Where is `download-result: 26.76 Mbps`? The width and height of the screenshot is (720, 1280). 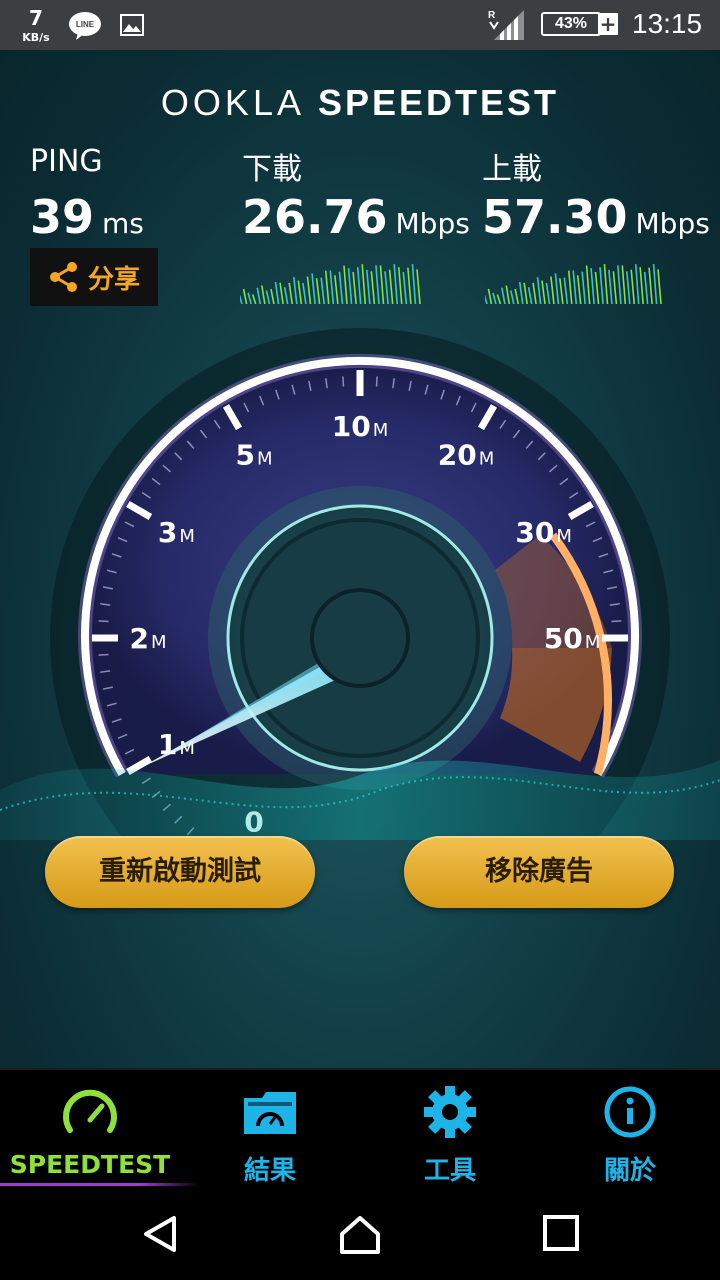
download-result: 26.76 Mbps is located at coordinates (356, 217).